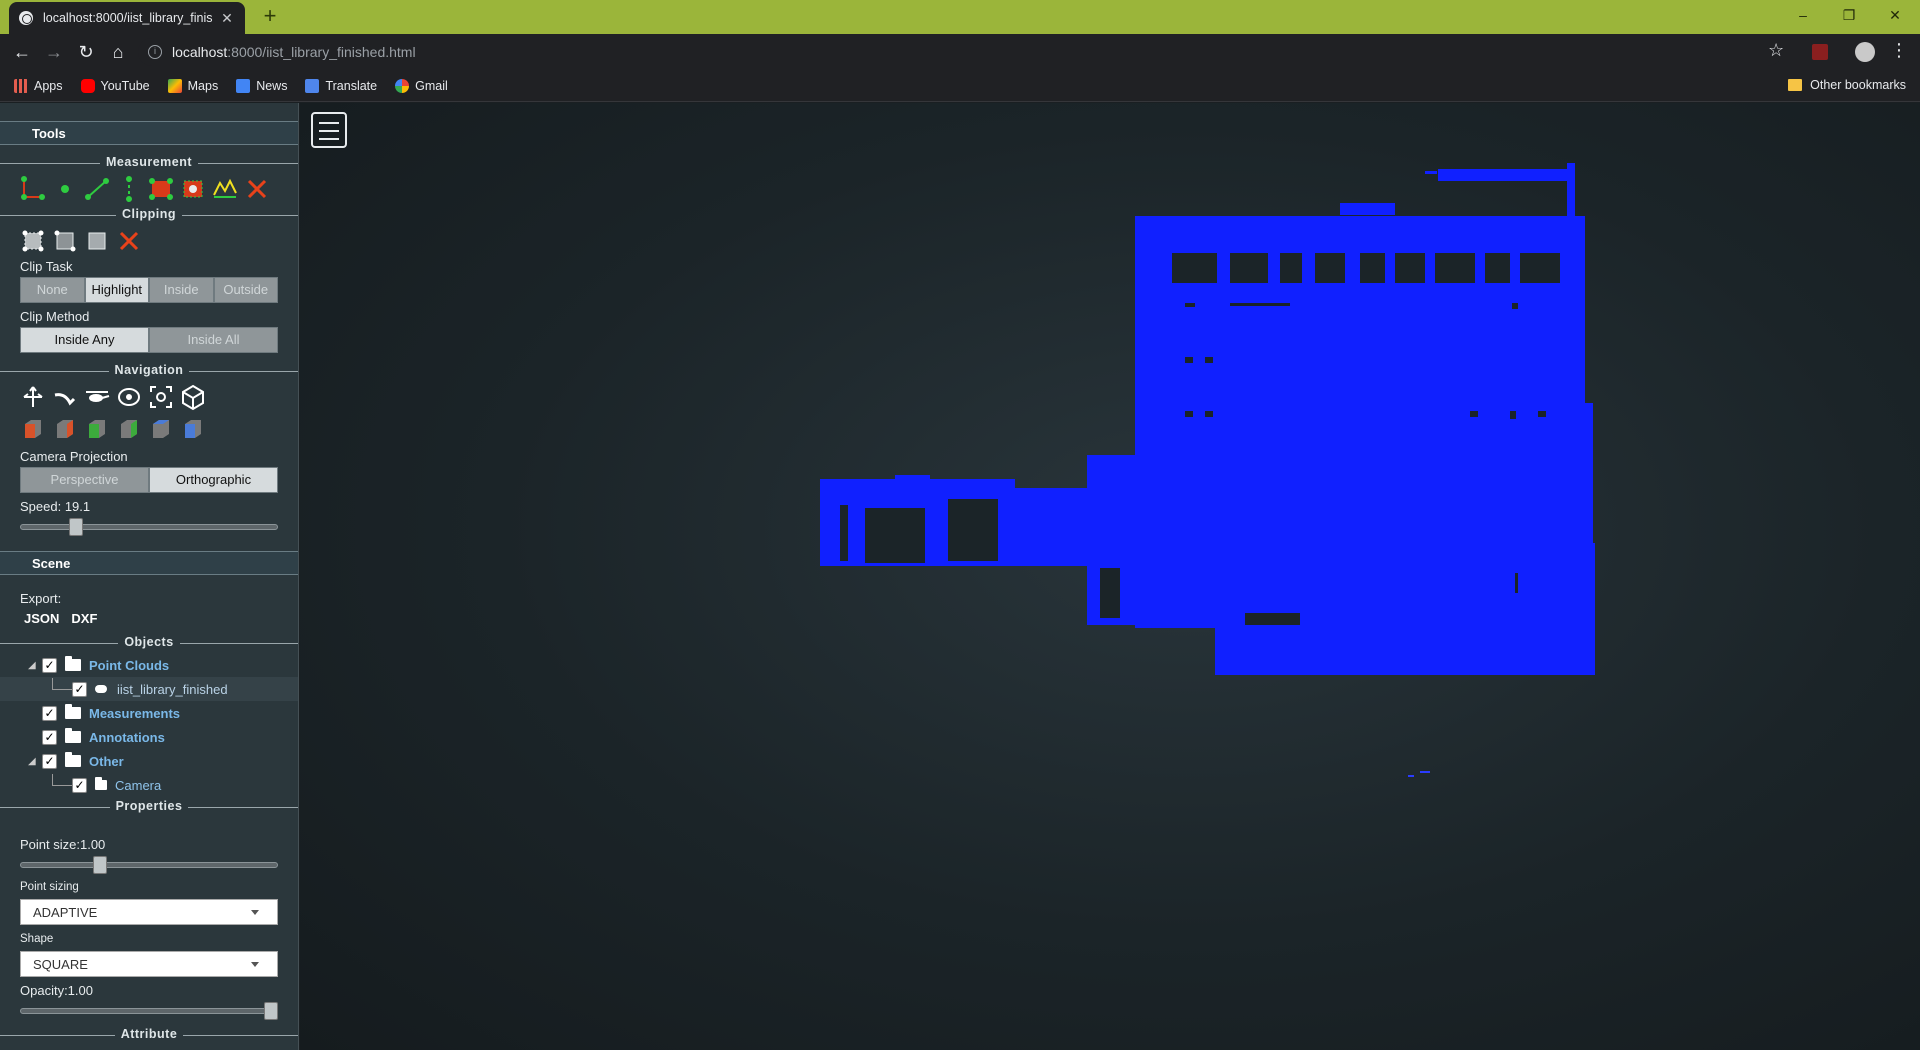  I want to click on bookmark-translate: Translate, so click(341, 85).